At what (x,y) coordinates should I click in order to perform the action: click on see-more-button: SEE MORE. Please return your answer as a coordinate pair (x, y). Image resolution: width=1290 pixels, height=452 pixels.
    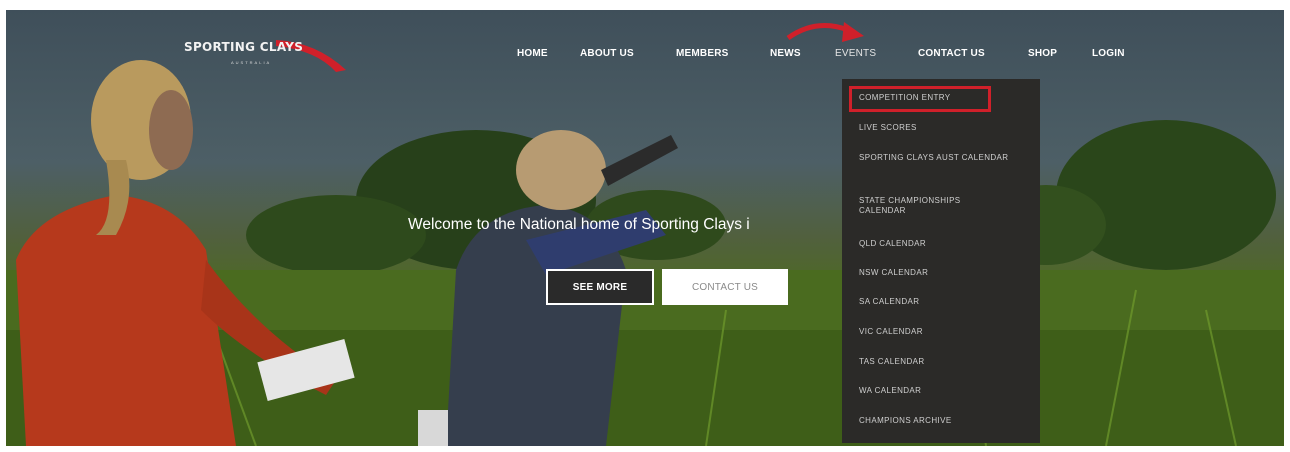
    Looking at the image, I should click on (600, 287).